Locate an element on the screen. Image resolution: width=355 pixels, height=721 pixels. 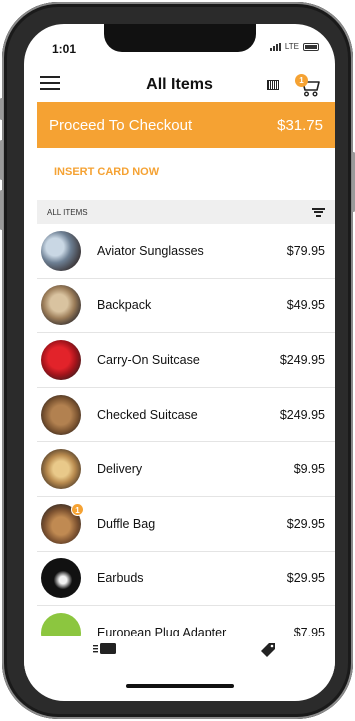
item-name: Duffle Bag is located at coordinates (126, 523).